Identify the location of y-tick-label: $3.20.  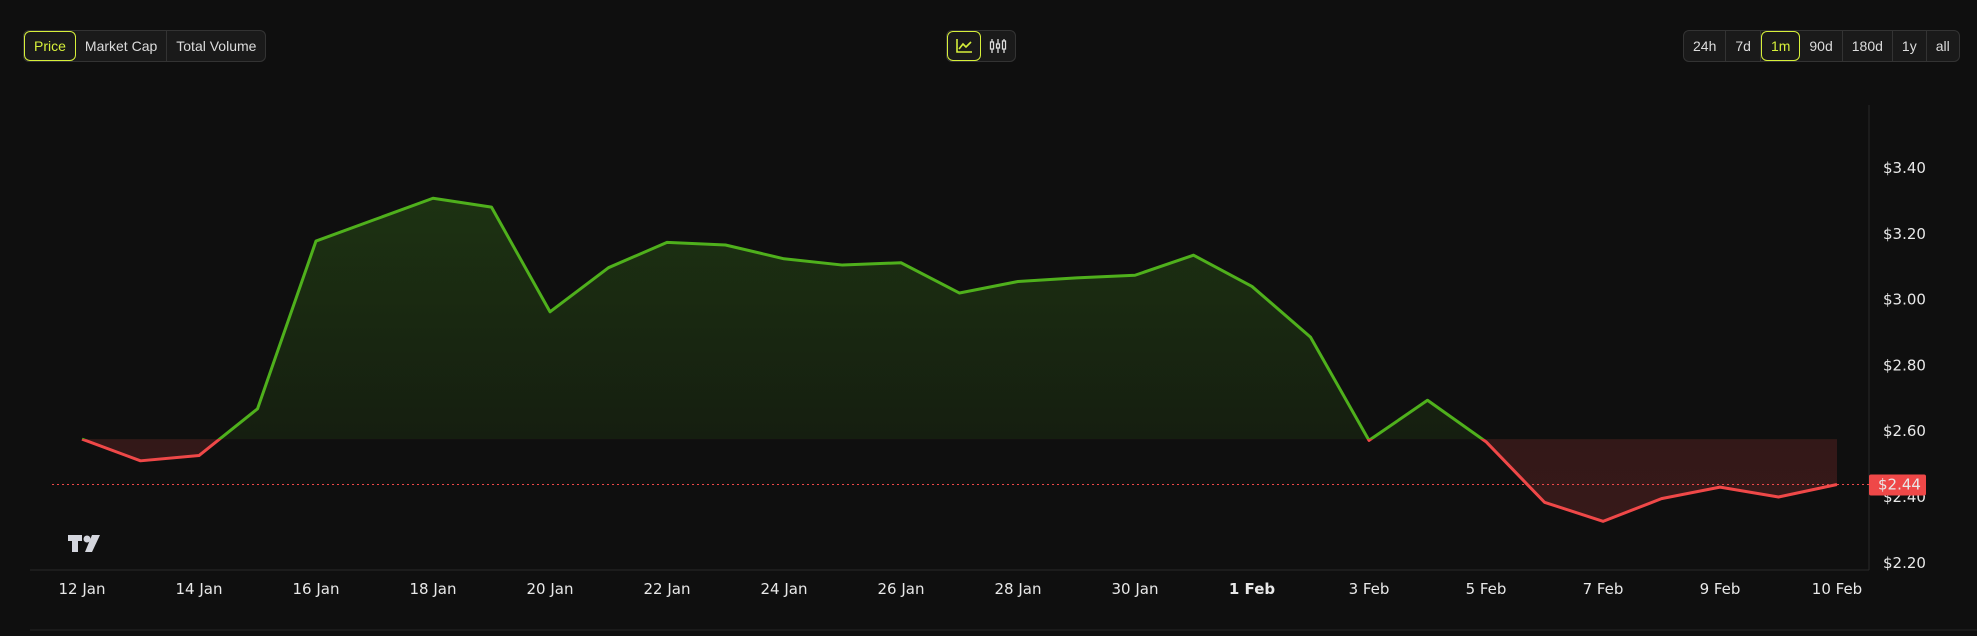
(1904, 234).